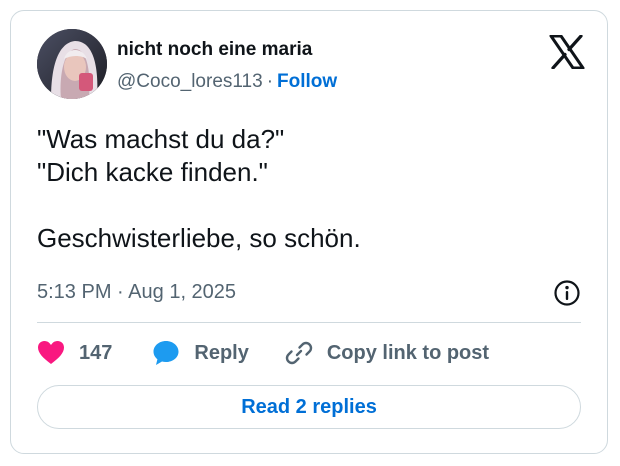  Describe the element at coordinates (161, 139) in the screenshot. I see `tweet-line: "Was machst du da?"` at that location.